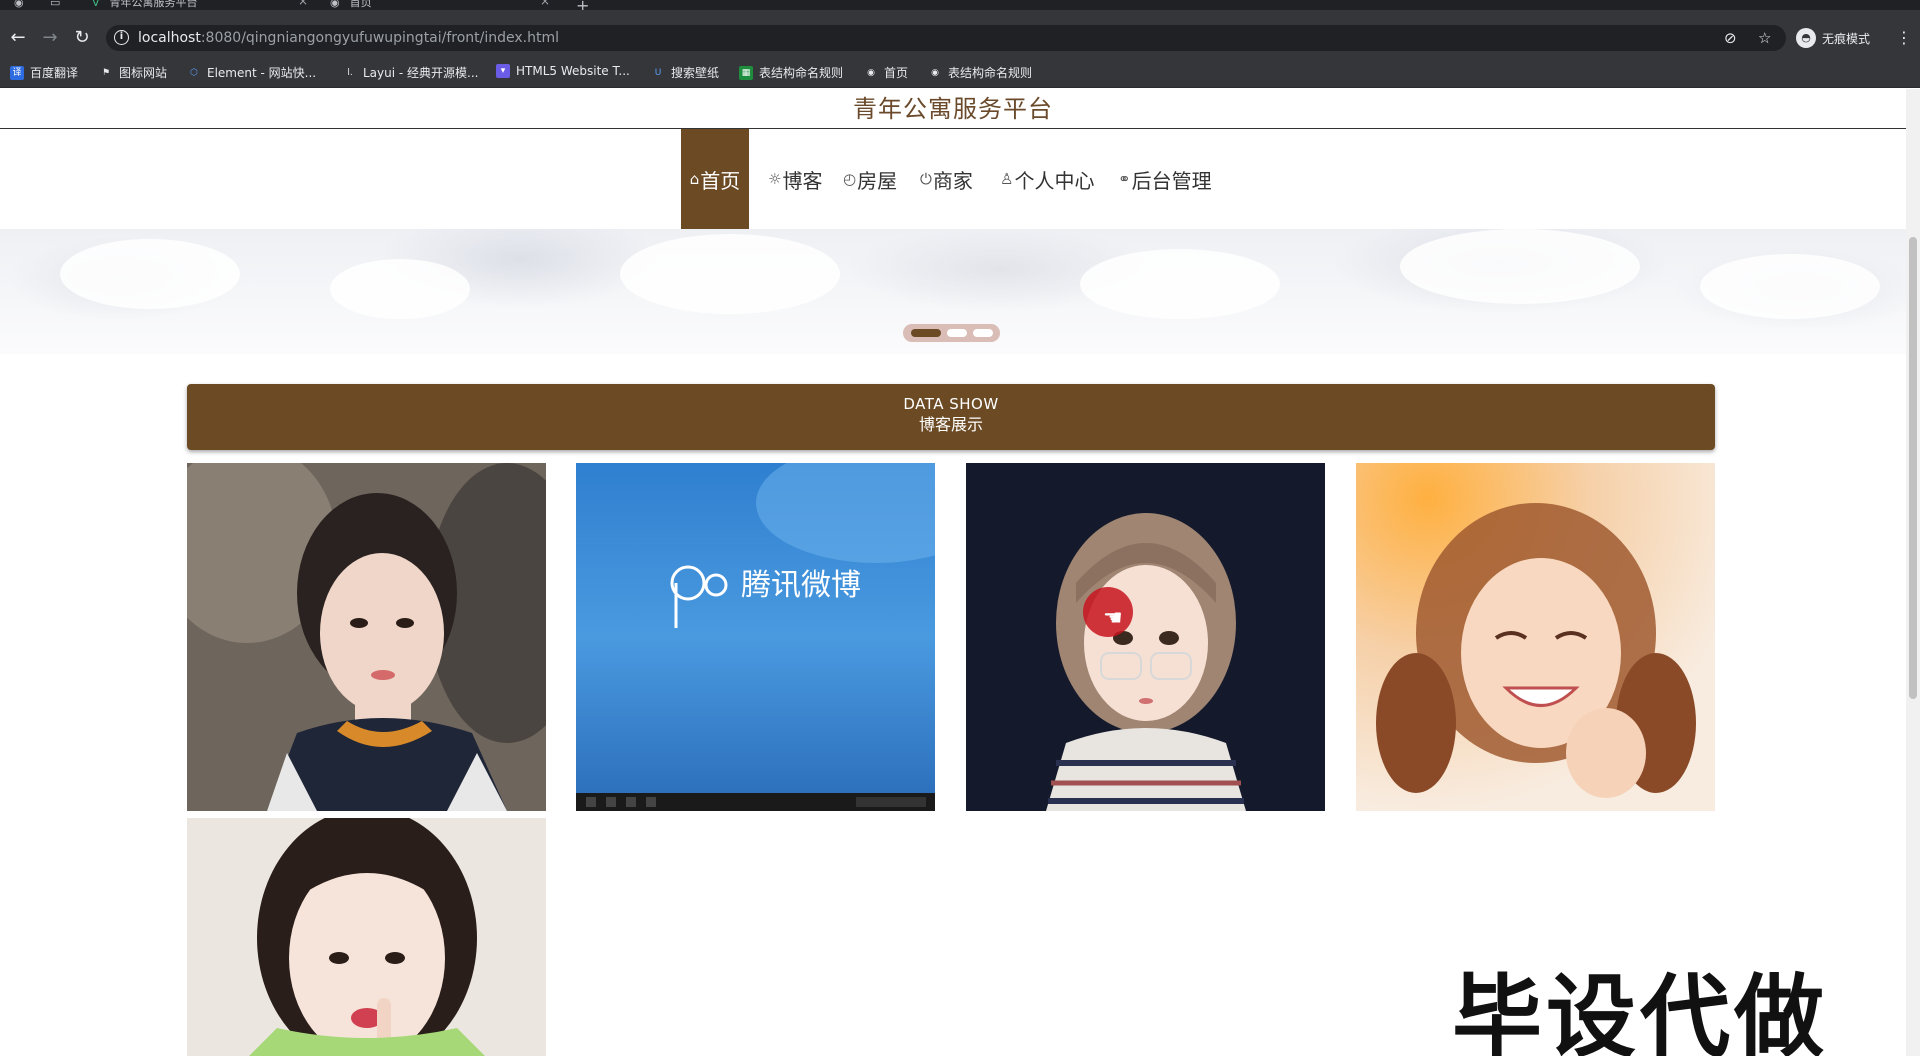 The height and width of the screenshot is (1056, 1920). I want to click on nav-label: 后台管理, so click(1171, 180).